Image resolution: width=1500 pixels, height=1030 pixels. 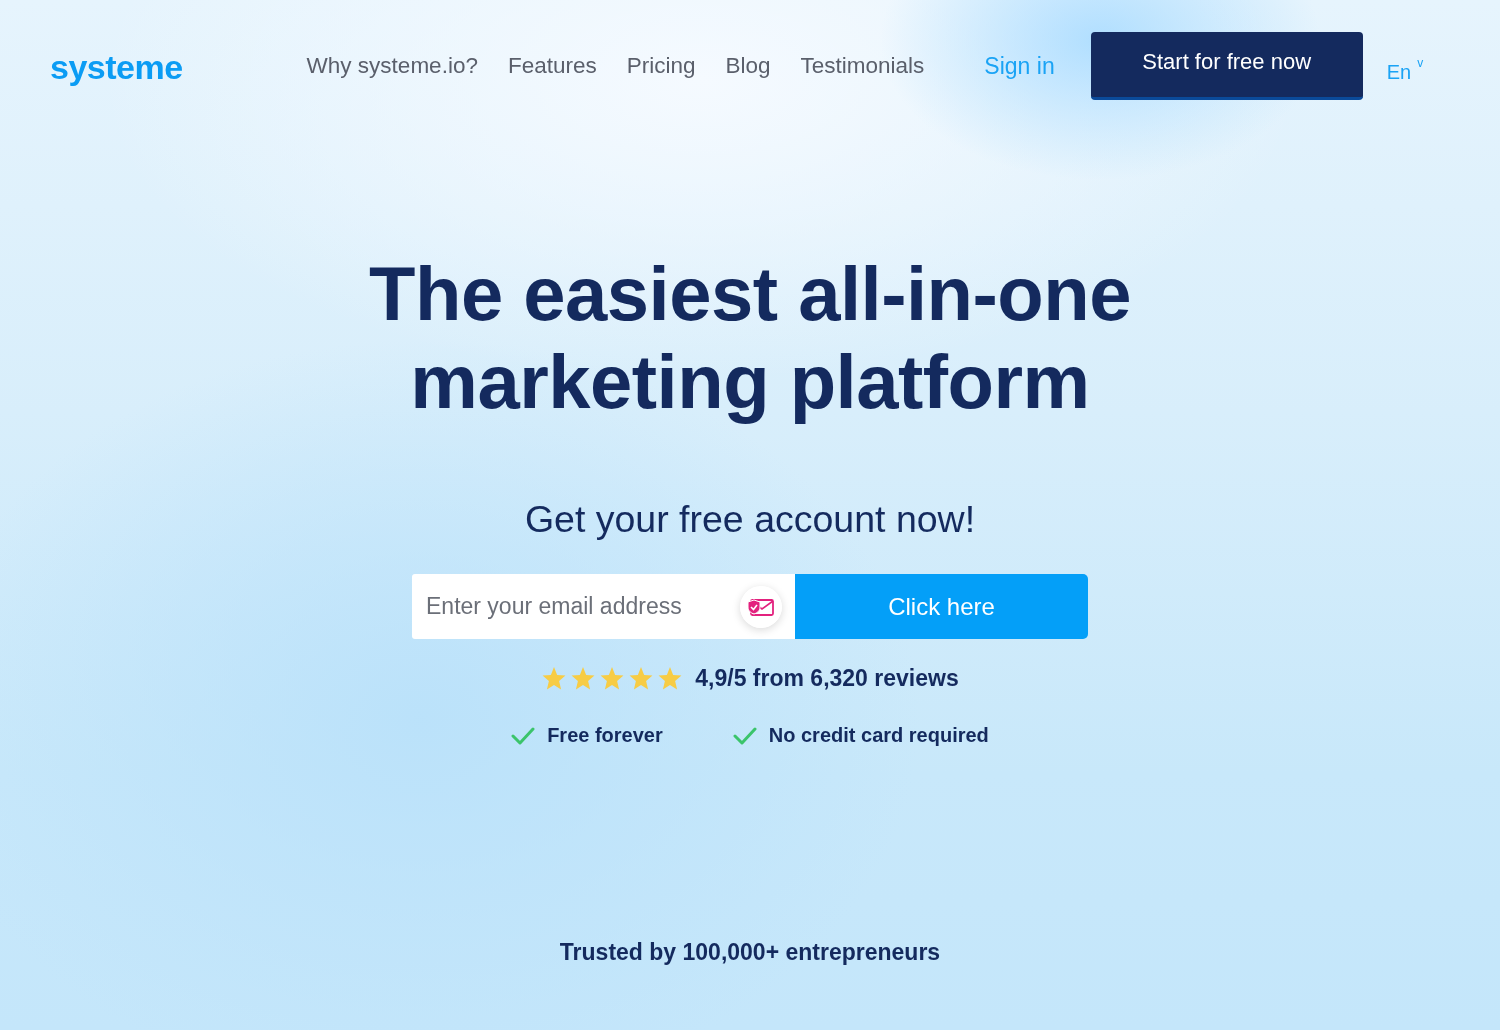 What do you see at coordinates (605, 735) in the screenshot?
I see `benefit-text: Free forever` at bounding box center [605, 735].